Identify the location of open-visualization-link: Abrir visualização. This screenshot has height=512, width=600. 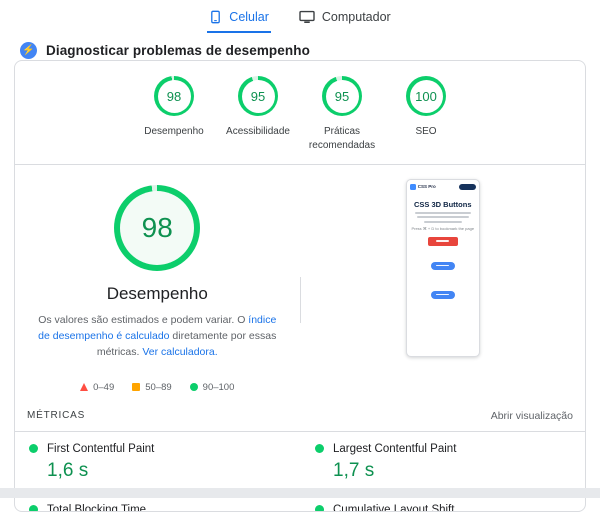
(532, 416).